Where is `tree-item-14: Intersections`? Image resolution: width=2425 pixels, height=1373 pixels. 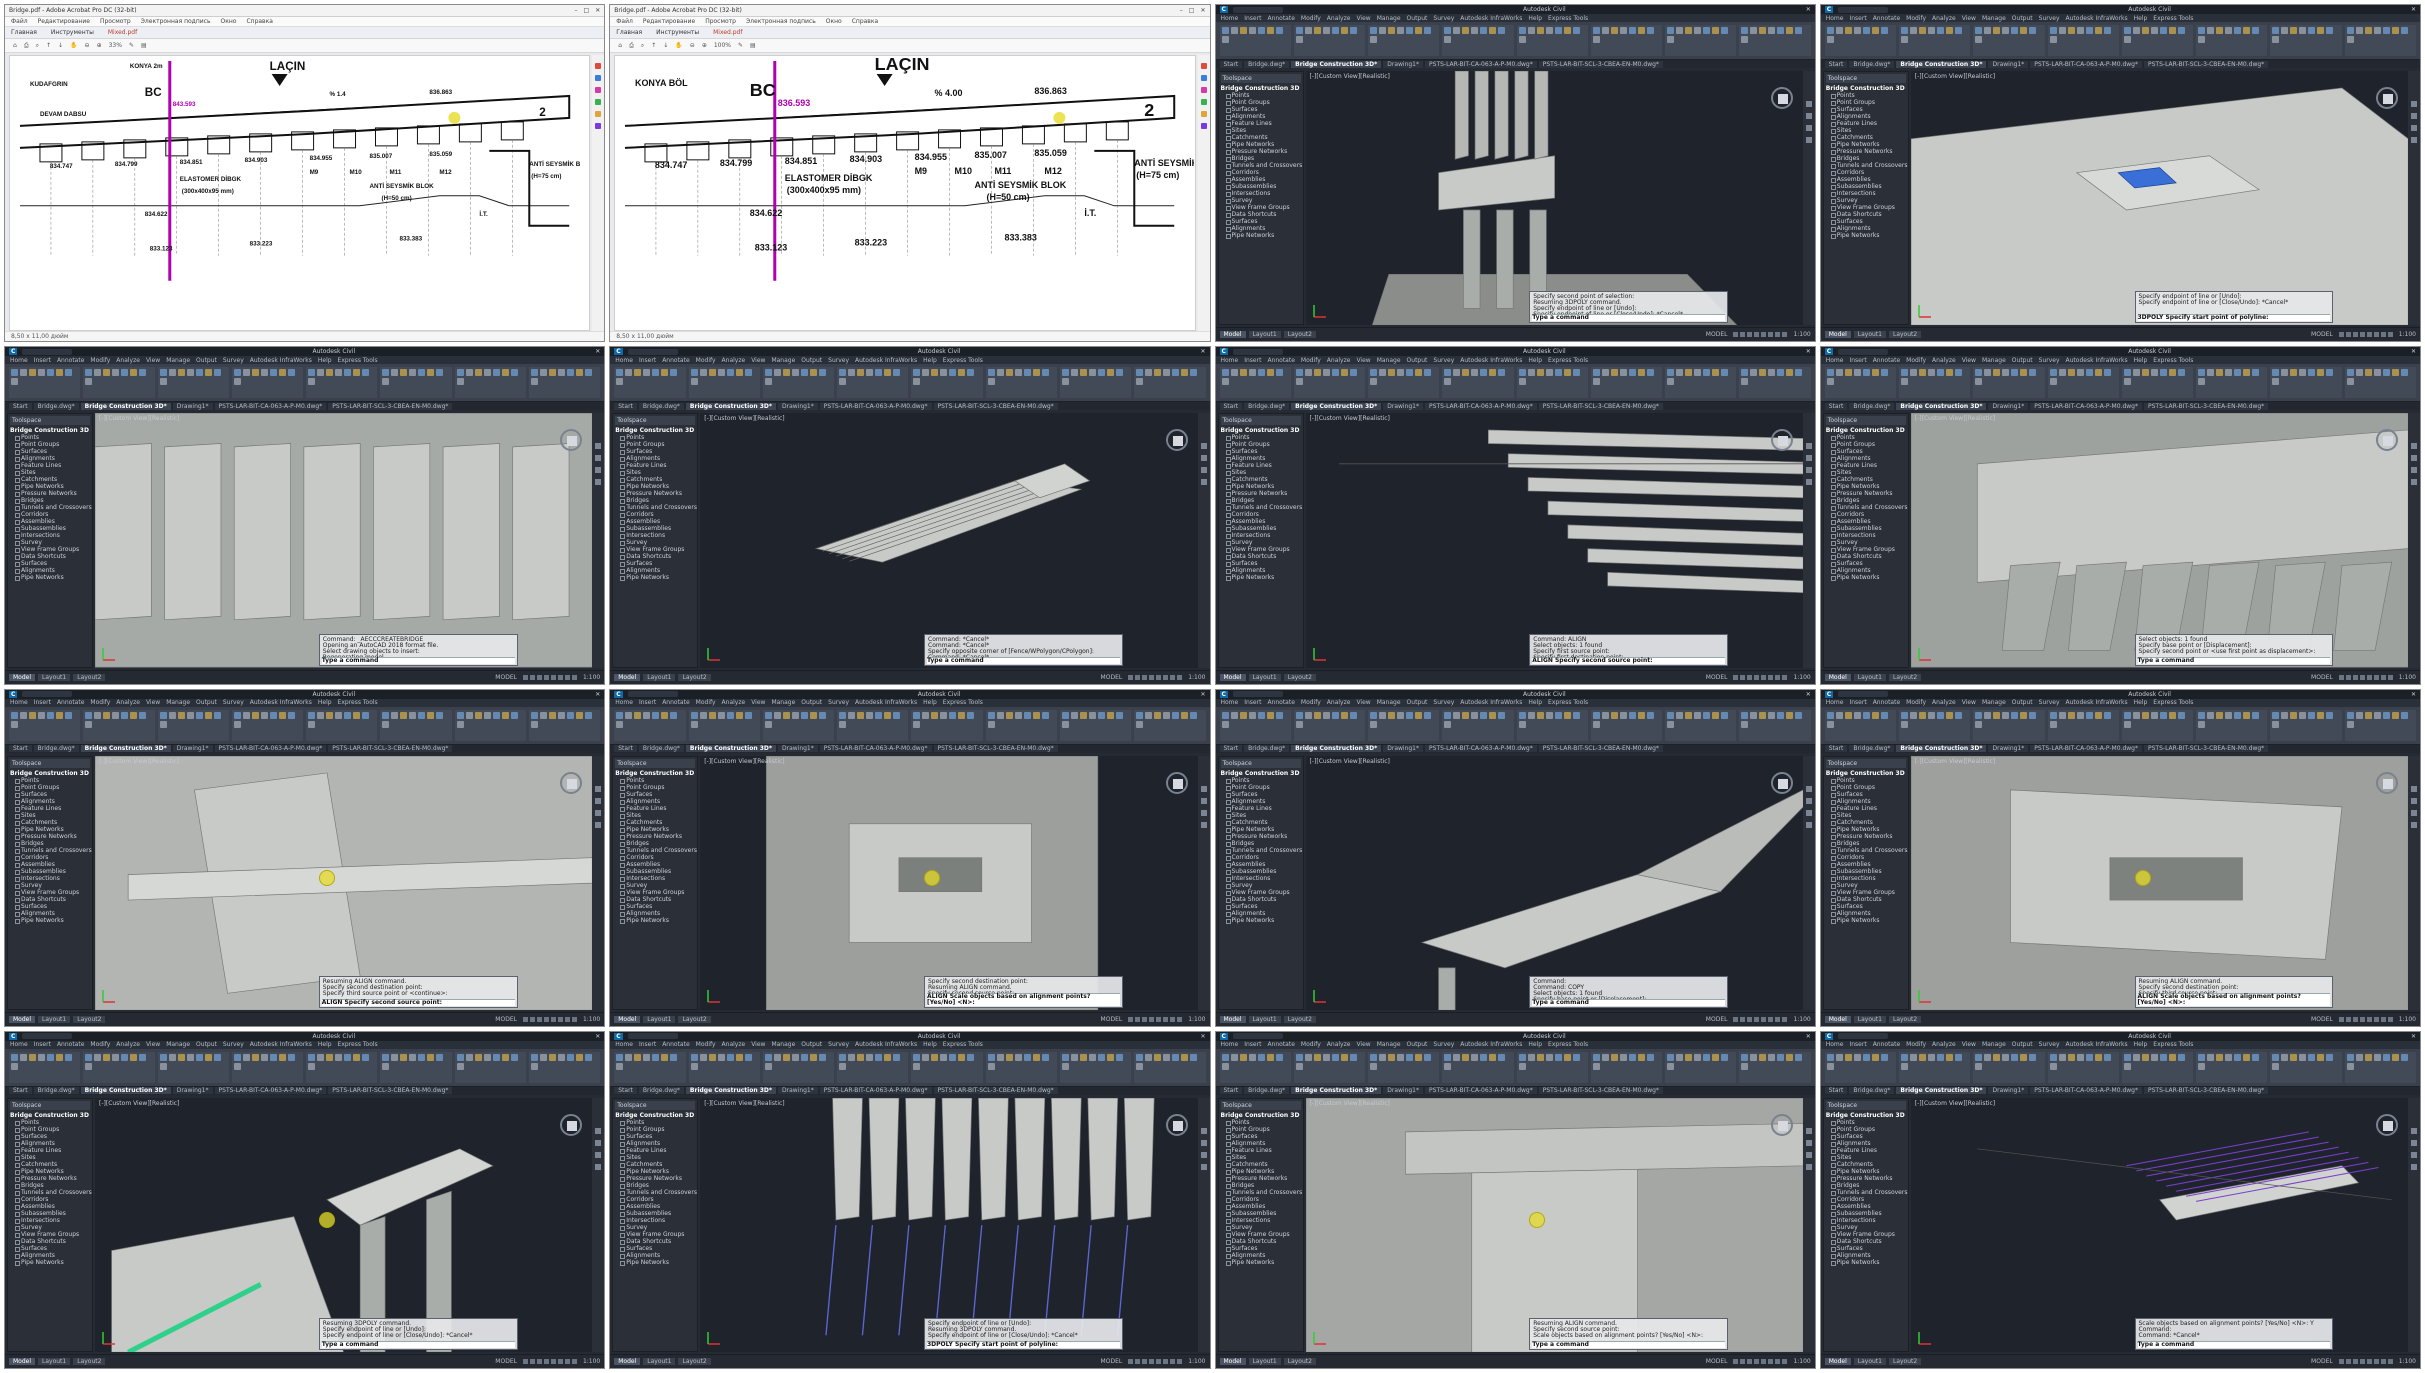 tree-item-14: Intersections is located at coordinates (1868, 1220).